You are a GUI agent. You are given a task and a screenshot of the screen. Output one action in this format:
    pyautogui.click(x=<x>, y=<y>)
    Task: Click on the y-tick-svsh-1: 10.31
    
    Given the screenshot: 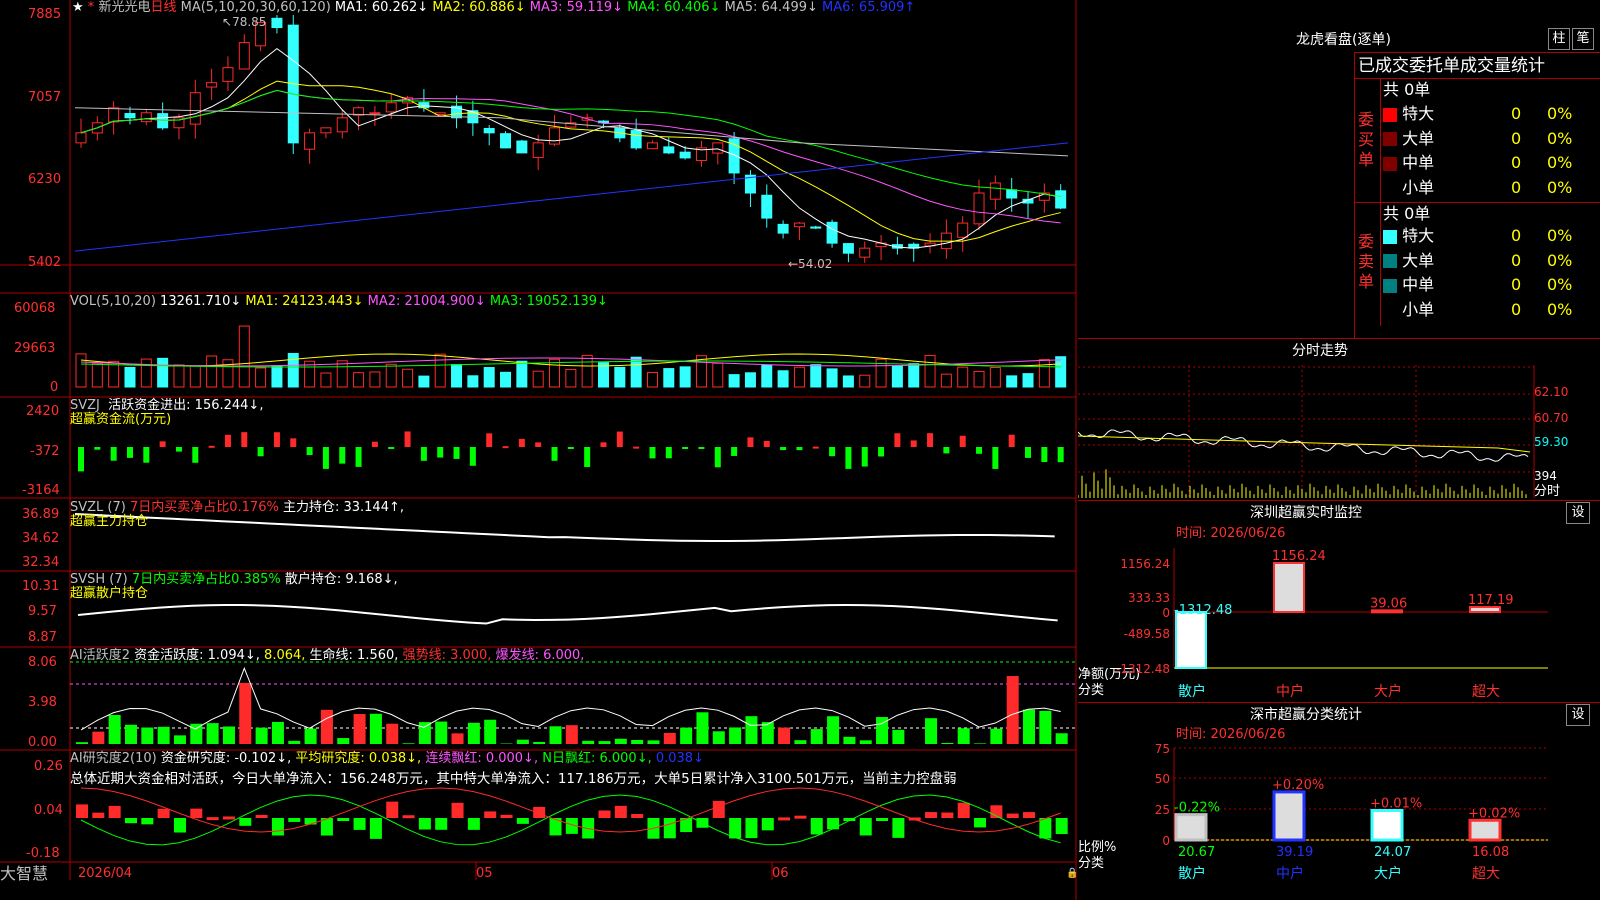 What is the action you would take?
    pyautogui.click(x=41, y=586)
    